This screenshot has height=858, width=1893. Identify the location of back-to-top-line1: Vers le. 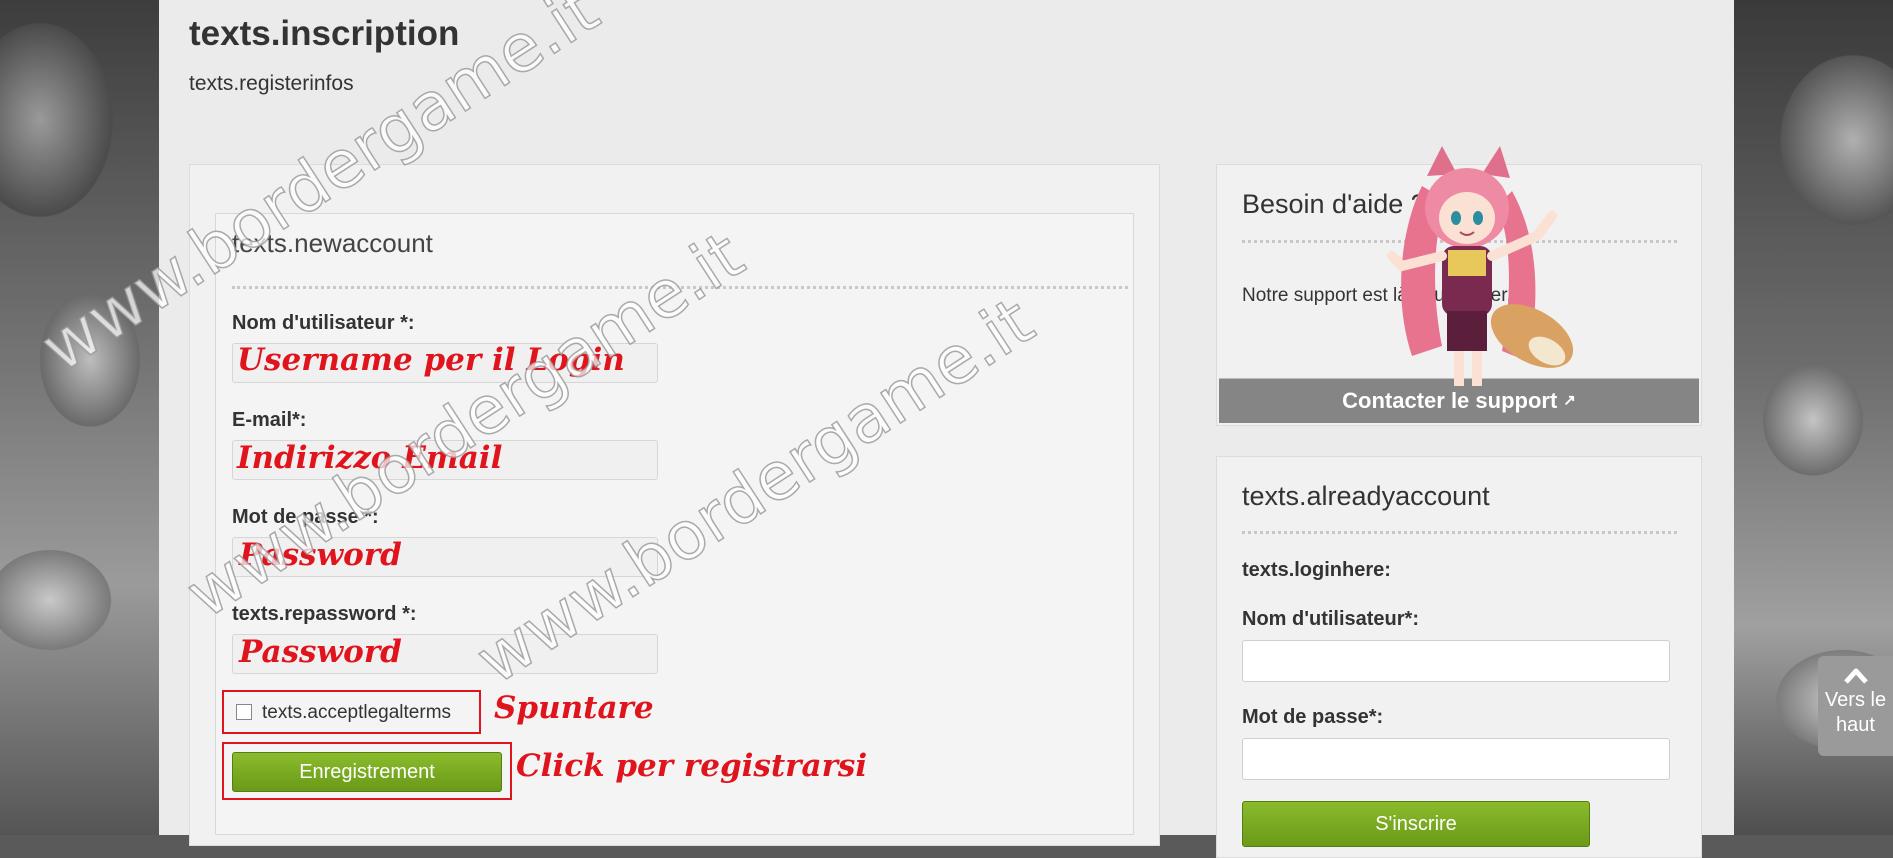
(1855, 700).